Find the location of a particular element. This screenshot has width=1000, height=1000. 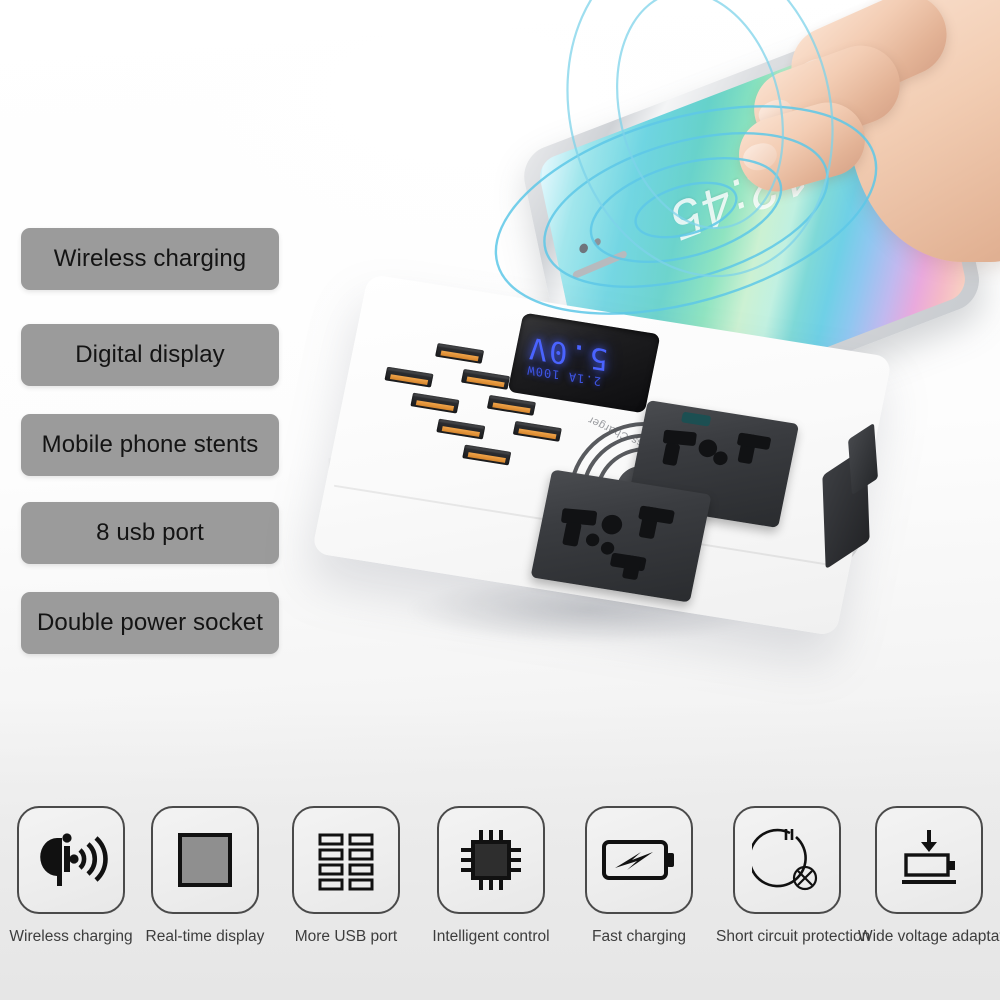

feature-pill-label: Mobile phone stents is located at coordinates (150, 444).